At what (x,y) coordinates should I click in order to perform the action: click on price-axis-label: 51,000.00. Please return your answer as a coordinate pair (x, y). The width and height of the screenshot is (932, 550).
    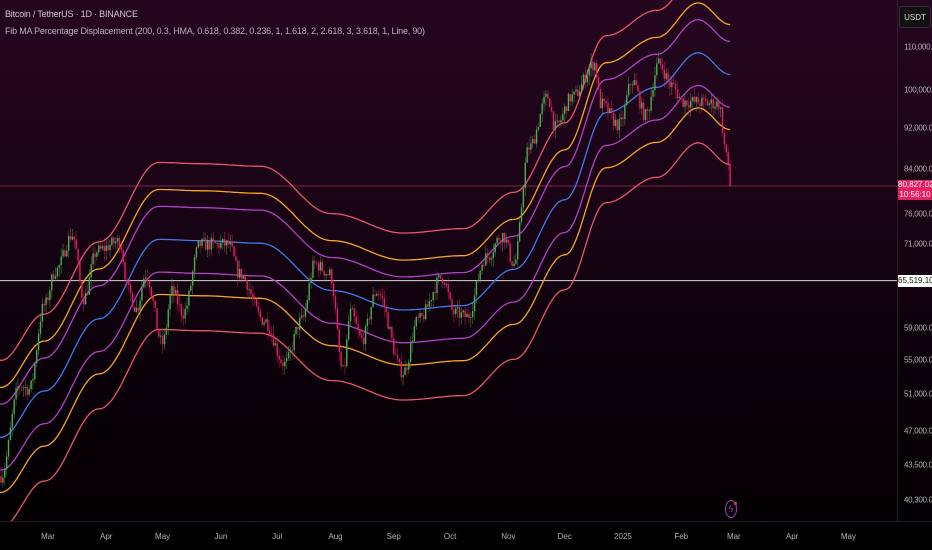
    Looking at the image, I should click on (918, 394).